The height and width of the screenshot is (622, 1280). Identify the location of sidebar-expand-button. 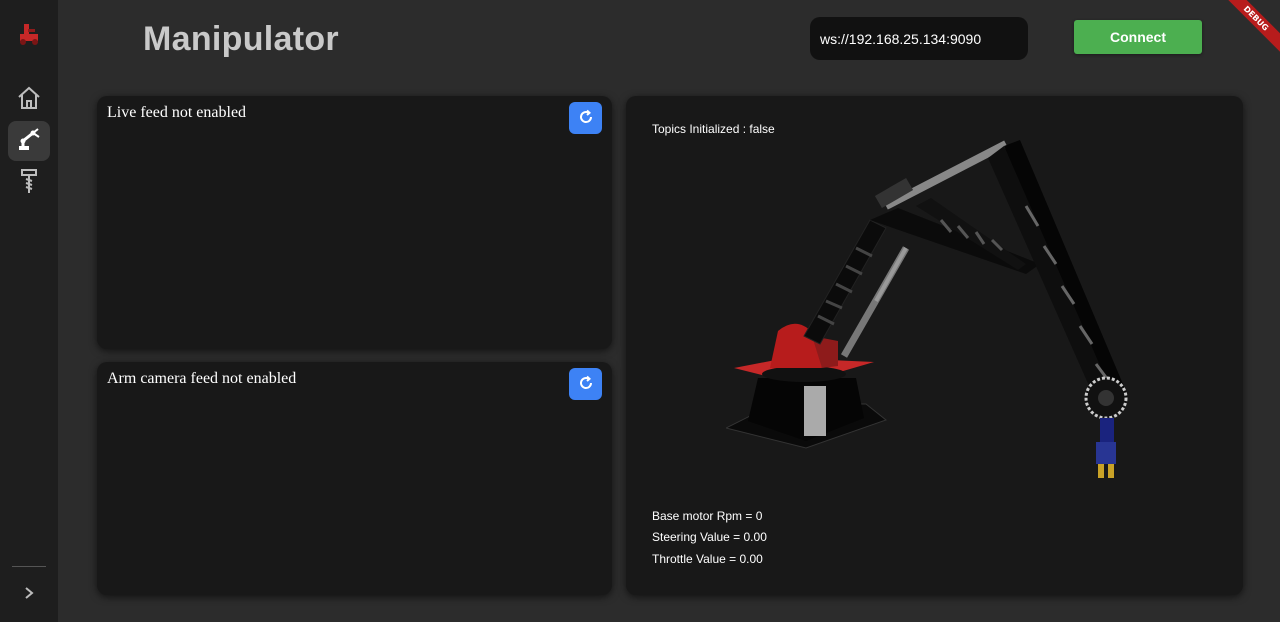
(29, 595).